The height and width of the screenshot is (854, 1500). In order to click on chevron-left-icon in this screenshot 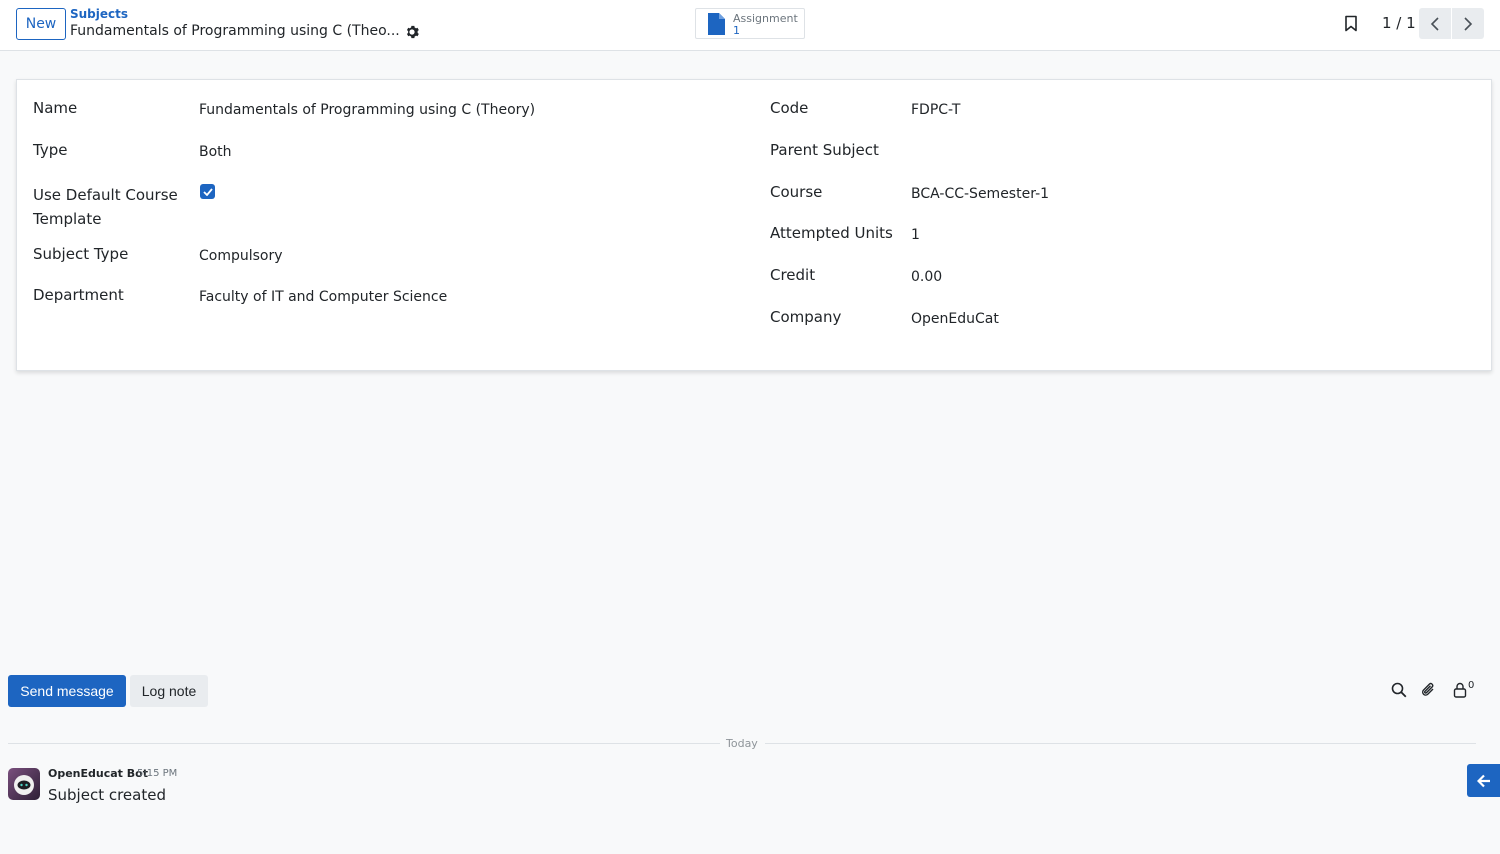, I will do `click(1434, 23)`.